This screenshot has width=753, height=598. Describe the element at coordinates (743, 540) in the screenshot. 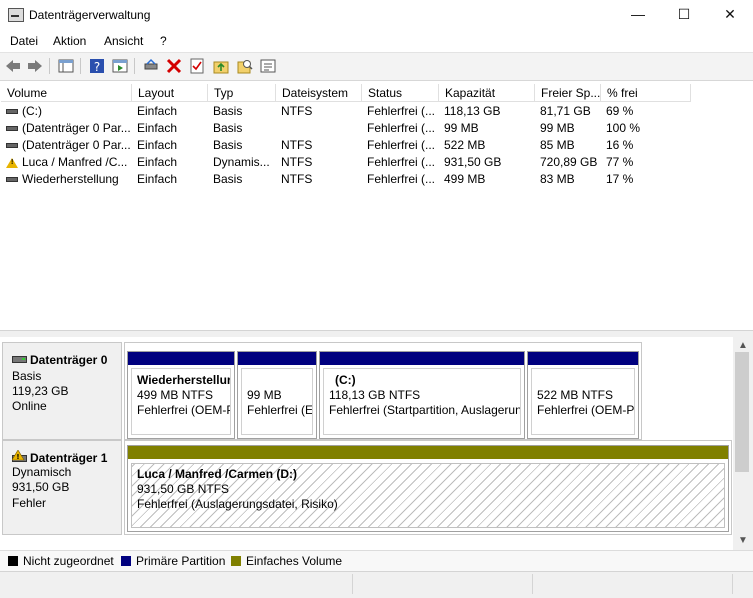

I see `scroll-down-icon: ▼` at that location.